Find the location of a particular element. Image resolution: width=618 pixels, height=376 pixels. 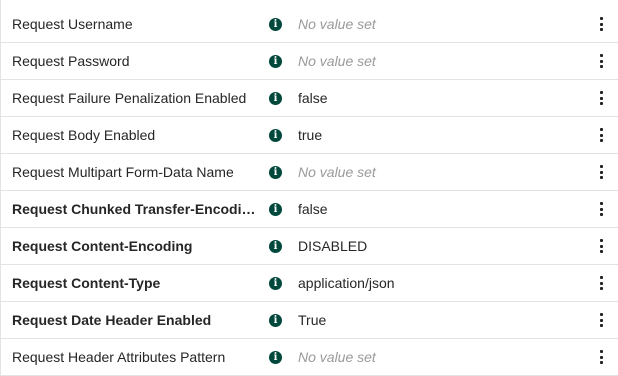

property-row: Request Username i No value set is located at coordinates (309, 24).